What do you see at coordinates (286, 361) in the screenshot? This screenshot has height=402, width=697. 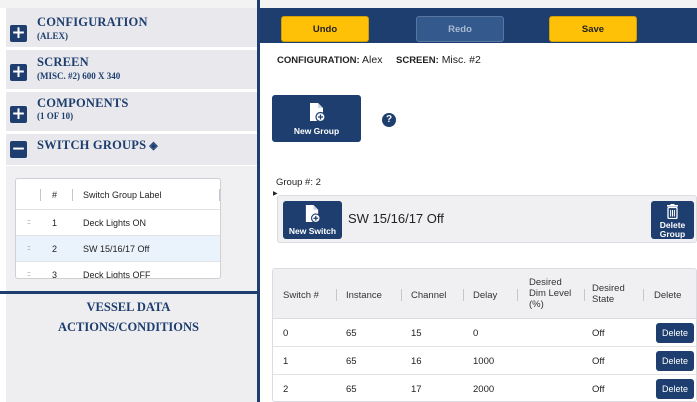 I see `switch-number: 1` at bounding box center [286, 361].